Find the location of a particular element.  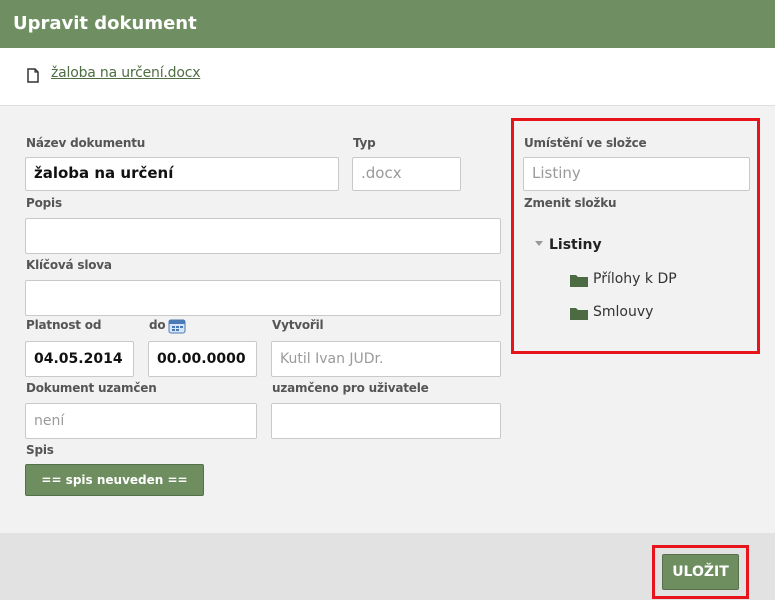

valid-to-label: do is located at coordinates (157, 325).